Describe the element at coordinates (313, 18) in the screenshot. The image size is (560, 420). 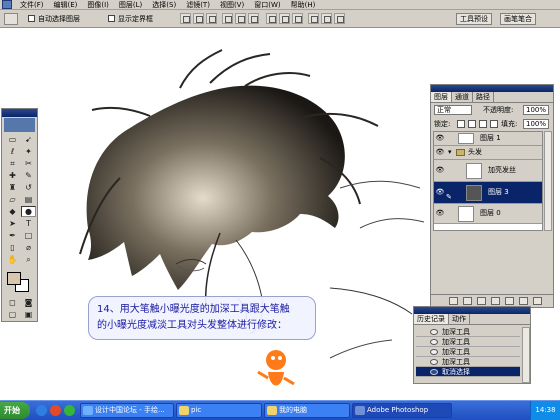
I see `distribute-left-button` at that location.